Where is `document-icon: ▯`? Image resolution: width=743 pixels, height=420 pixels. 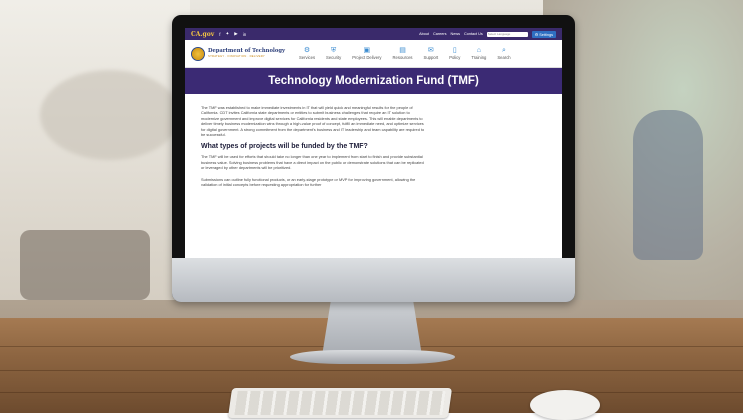
document-icon: ▯ is located at coordinates (454, 50).